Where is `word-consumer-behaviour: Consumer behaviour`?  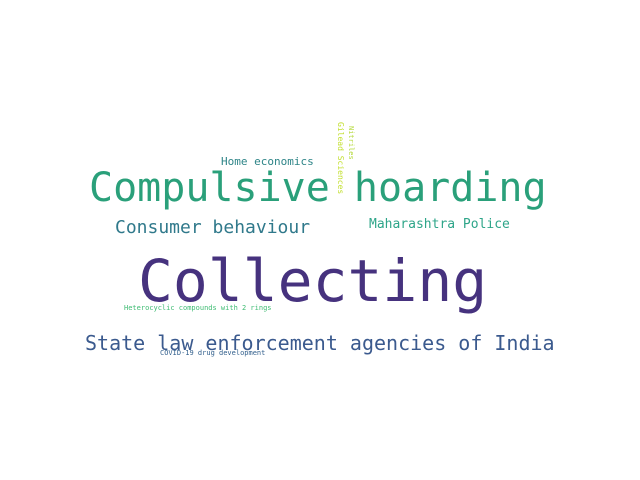 word-consumer-behaviour: Consumer behaviour is located at coordinates (213, 227).